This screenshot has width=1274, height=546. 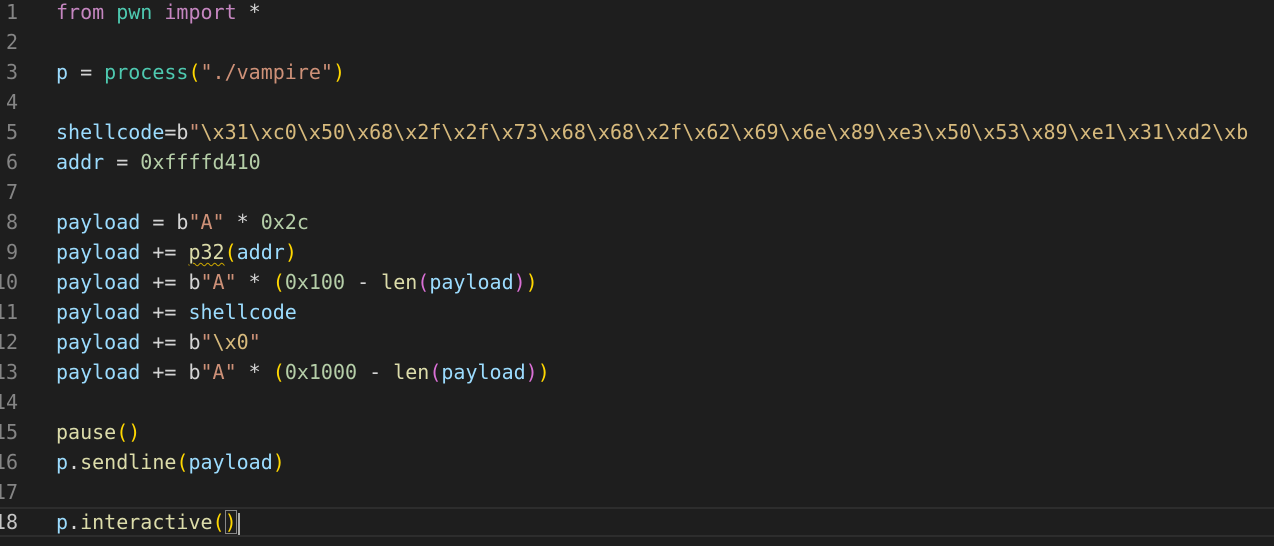 What do you see at coordinates (86, 432) in the screenshot?
I see `code-token: pause` at bounding box center [86, 432].